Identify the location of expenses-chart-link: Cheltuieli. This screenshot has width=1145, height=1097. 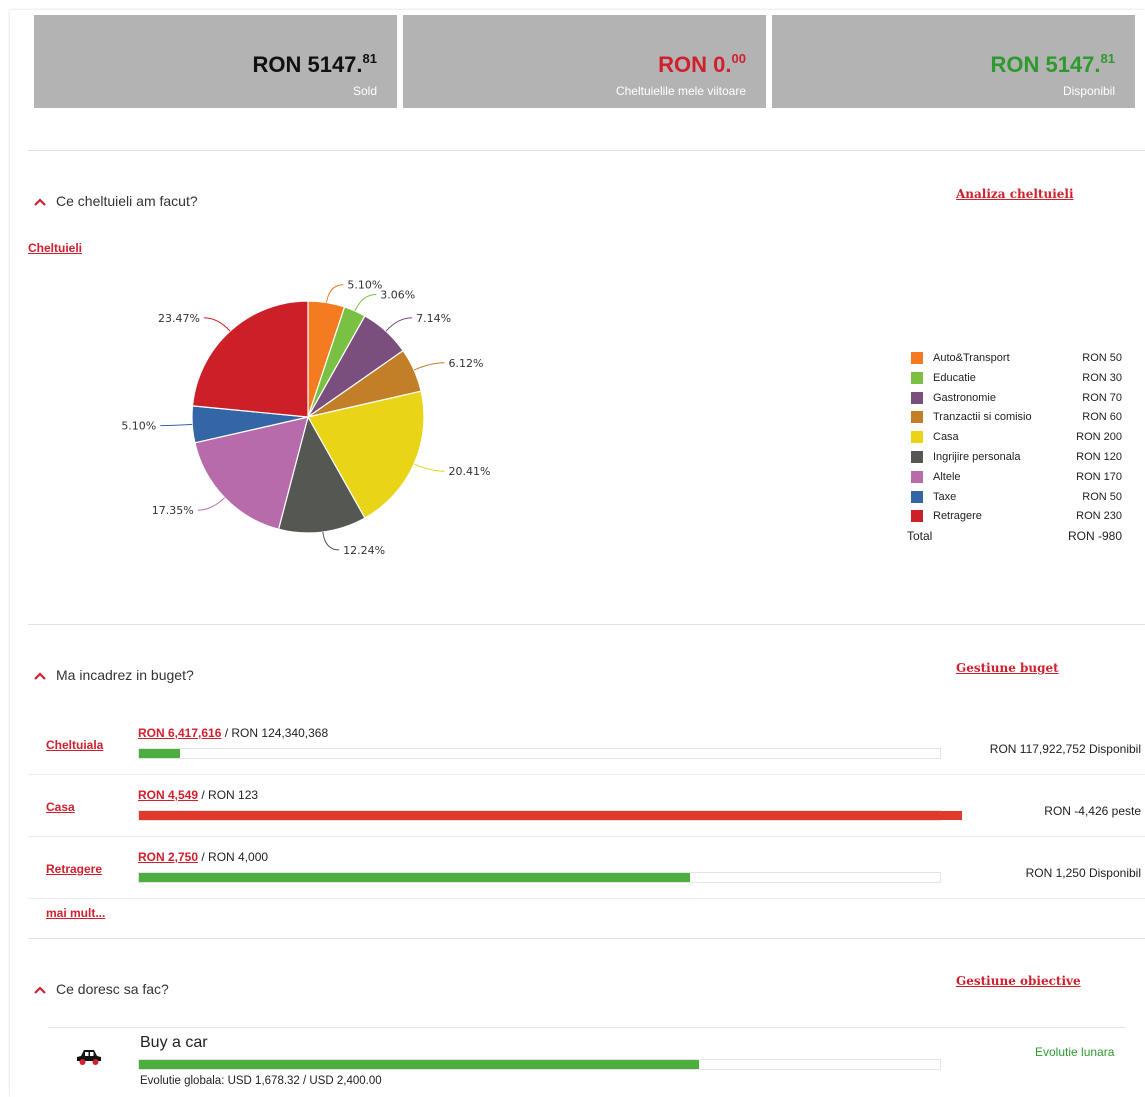
(55, 248).